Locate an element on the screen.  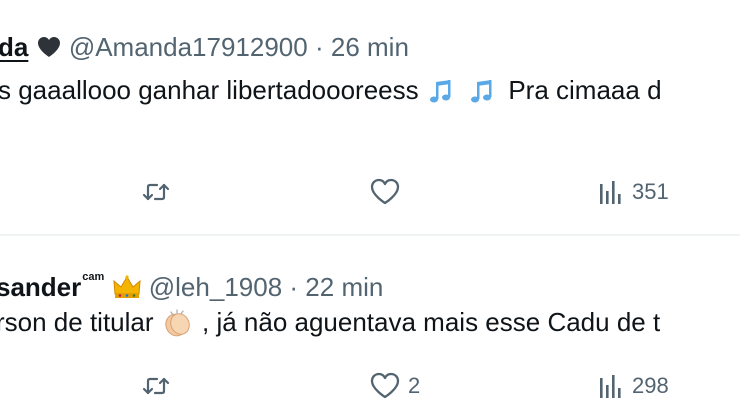
views-button: 298 is located at coordinates (632, 386).